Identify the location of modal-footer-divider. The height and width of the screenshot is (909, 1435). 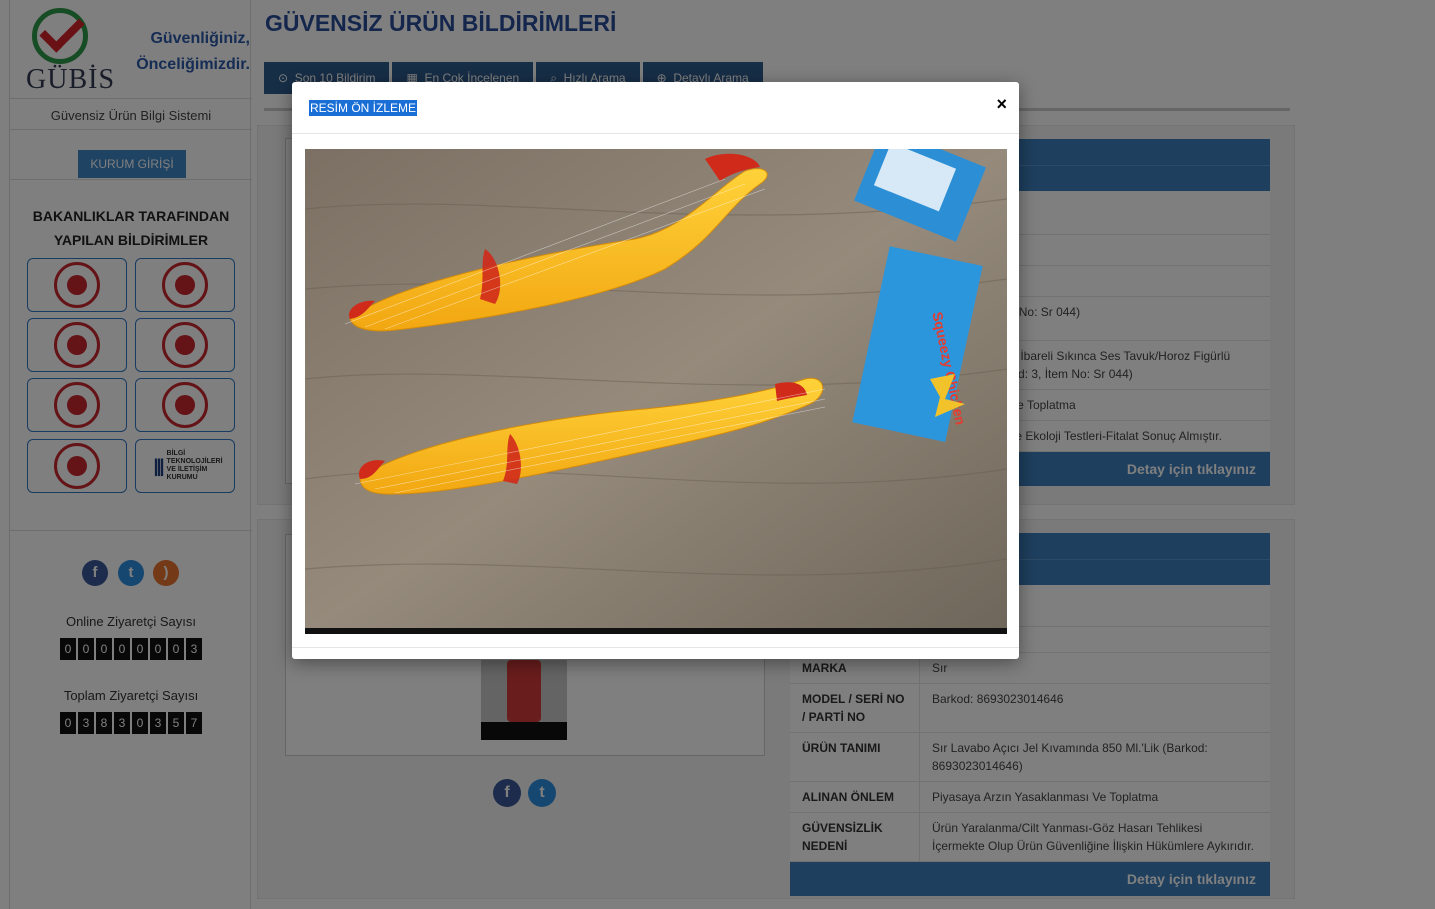
(655, 647).